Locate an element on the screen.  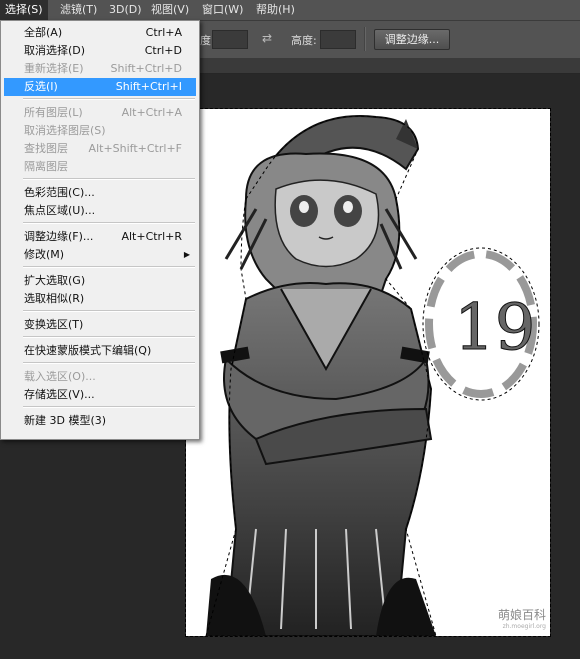
width-field is located at coordinates (230, 39).